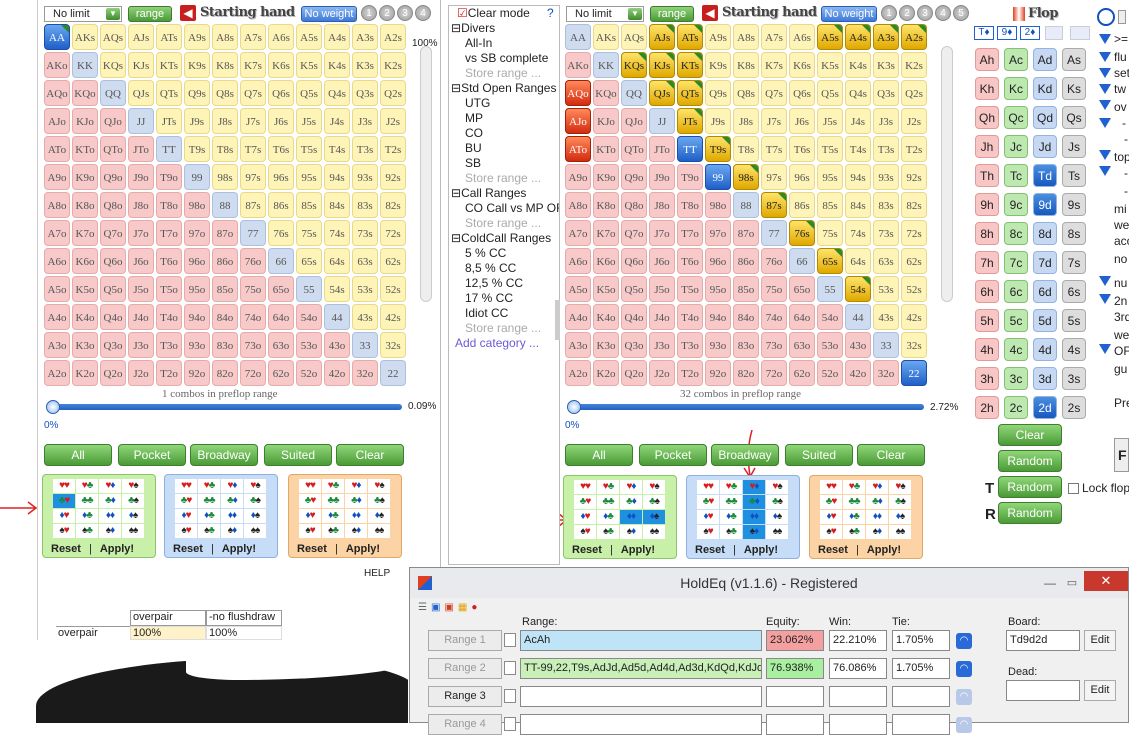 The width and height of the screenshot is (1129, 735). Describe the element at coordinates (169, 37) in the screenshot. I see `hand-cell: ATs` at that location.